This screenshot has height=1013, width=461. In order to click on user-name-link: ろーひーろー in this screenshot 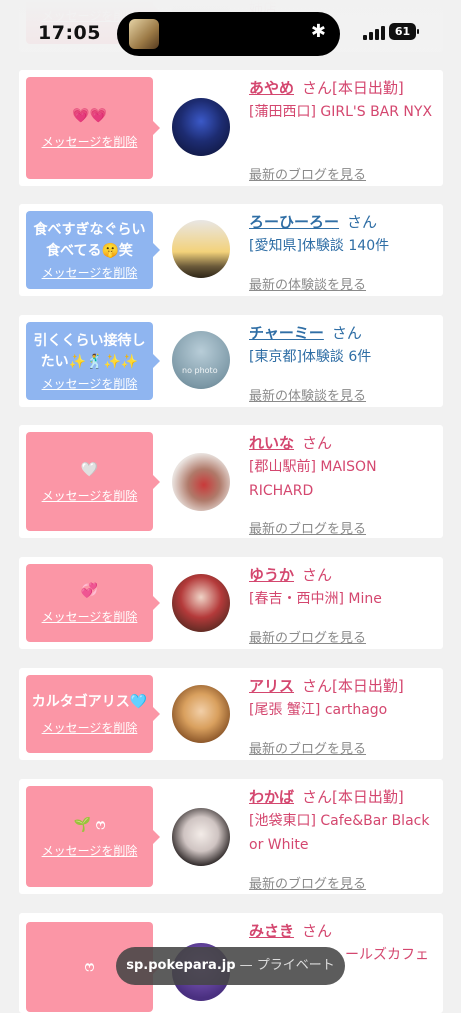, I will do `click(294, 222)`.